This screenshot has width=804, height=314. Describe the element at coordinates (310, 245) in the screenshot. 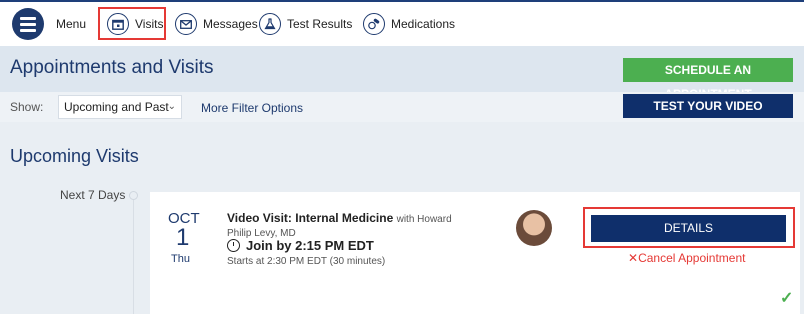

I see `join-time: Join by 2:15 PM EDT` at that location.